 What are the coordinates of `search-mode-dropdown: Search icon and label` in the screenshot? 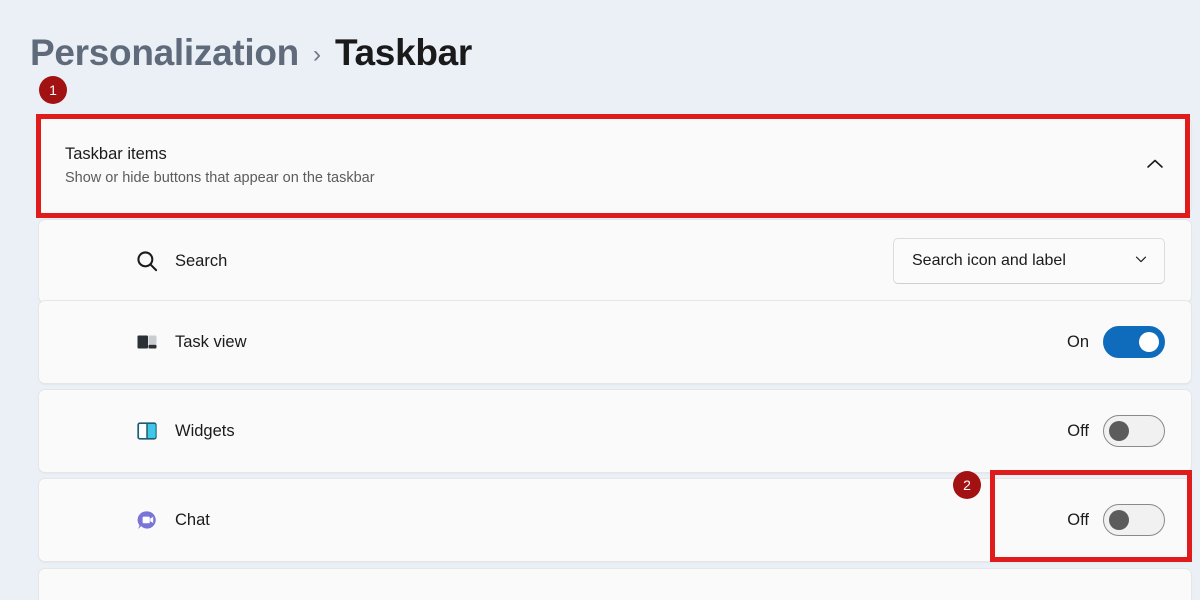 It's located at (1029, 261).